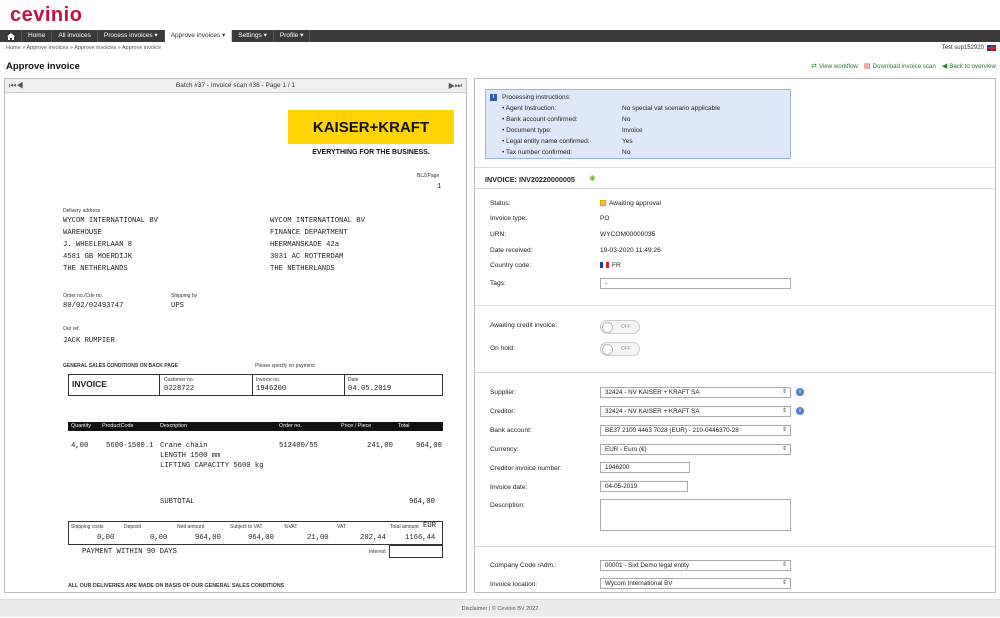 This screenshot has width=1000, height=618. Describe the element at coordinates (695, 283) in the screenshot. I see `tags-input: -` at that location.